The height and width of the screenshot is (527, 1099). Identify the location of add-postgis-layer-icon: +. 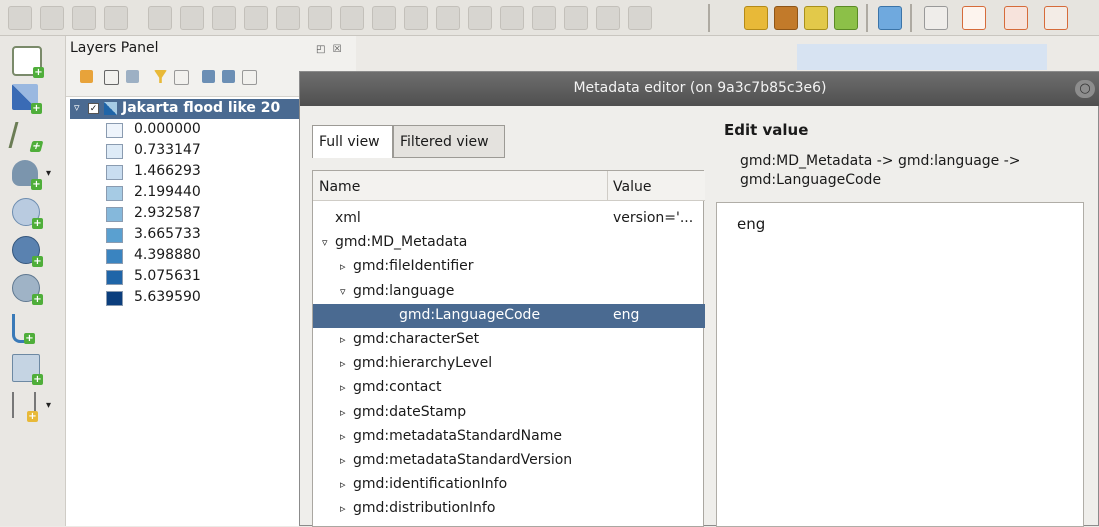
(27, 175).